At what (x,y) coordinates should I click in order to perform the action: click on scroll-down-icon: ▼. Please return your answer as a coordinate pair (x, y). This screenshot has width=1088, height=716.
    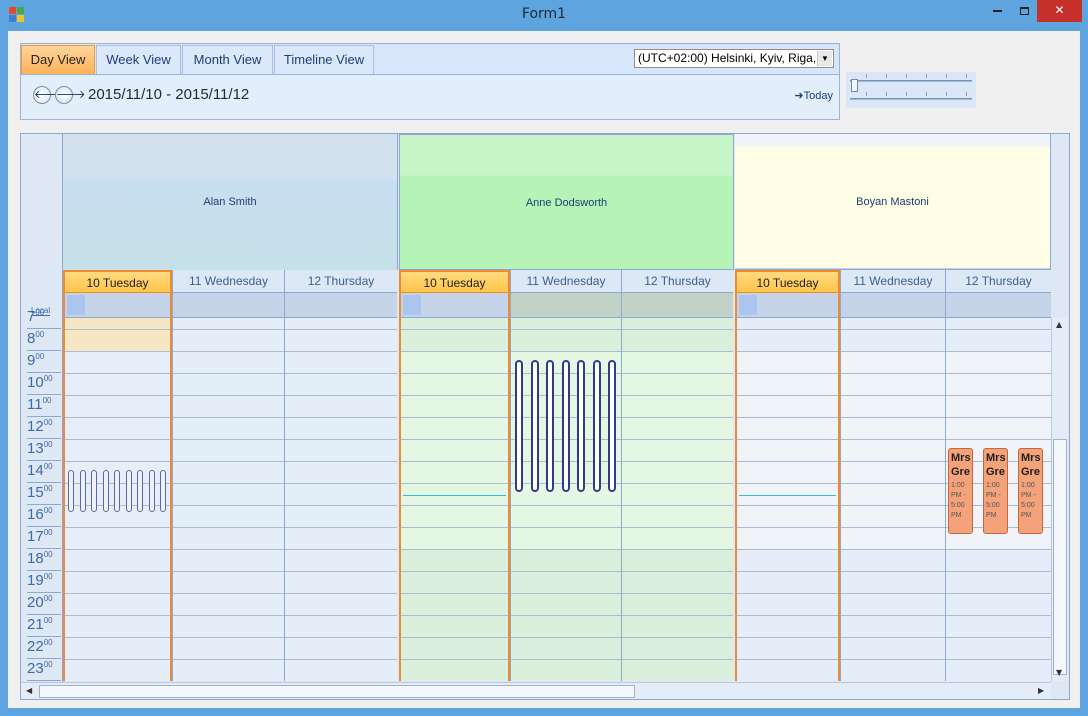
    Looking at the image, I should click on (1059, 672).